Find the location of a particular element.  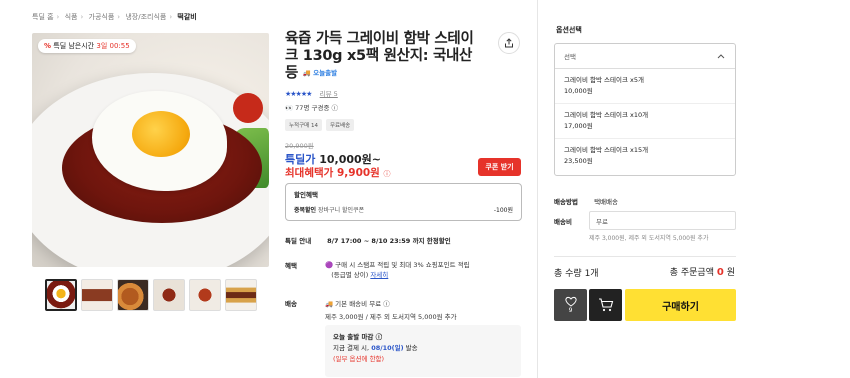

dispatch-note: (일부 옵션에 한함) is located at coordinates (359, 359).